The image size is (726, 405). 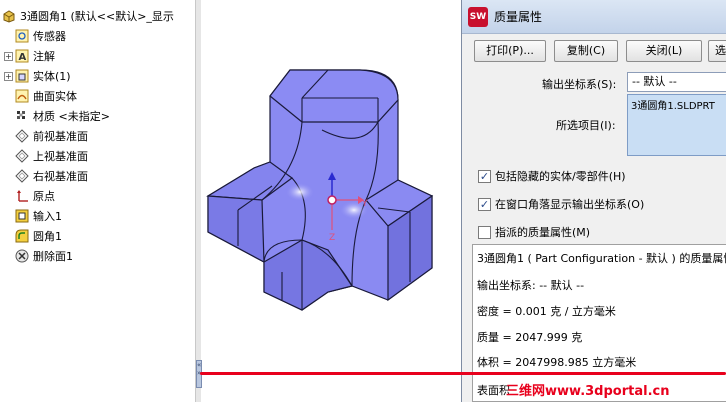 I want to click on tree-item: 右视基准面, so click(x=46, y=176).